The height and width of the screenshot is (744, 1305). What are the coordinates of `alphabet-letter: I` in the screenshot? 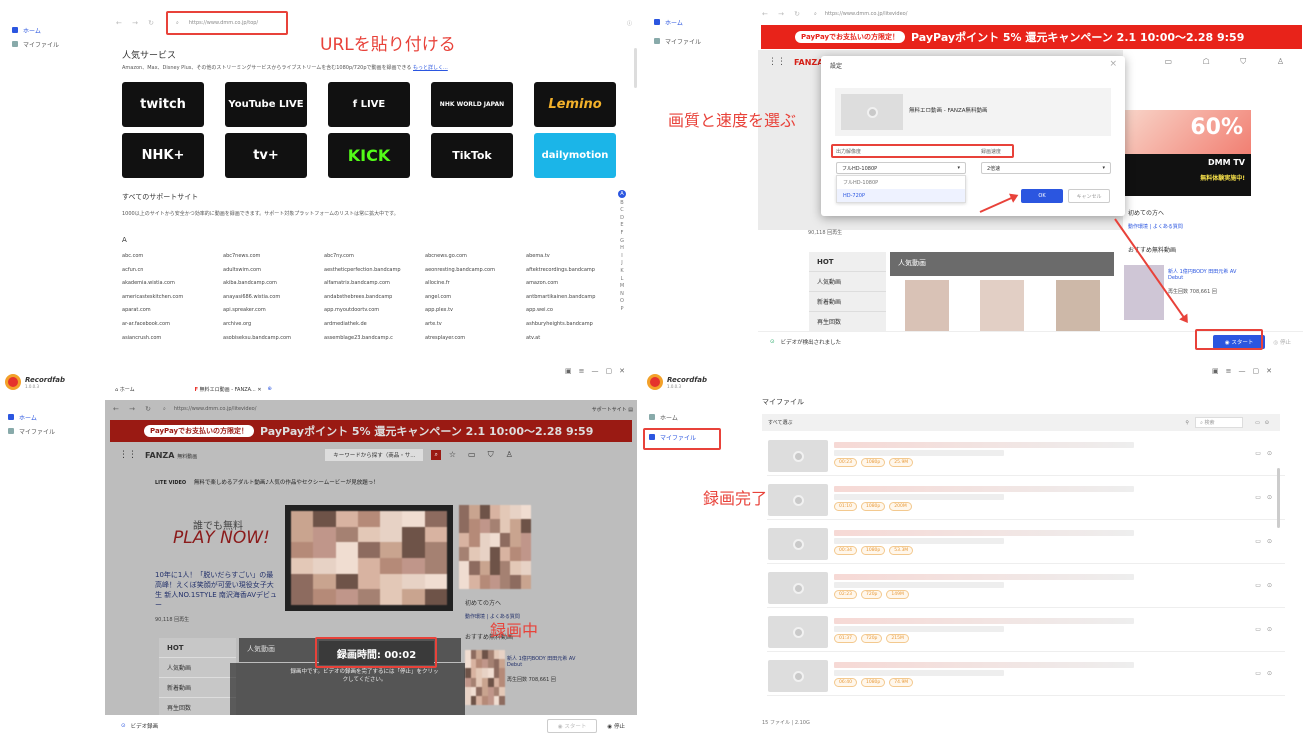 It's located at (621, 256).